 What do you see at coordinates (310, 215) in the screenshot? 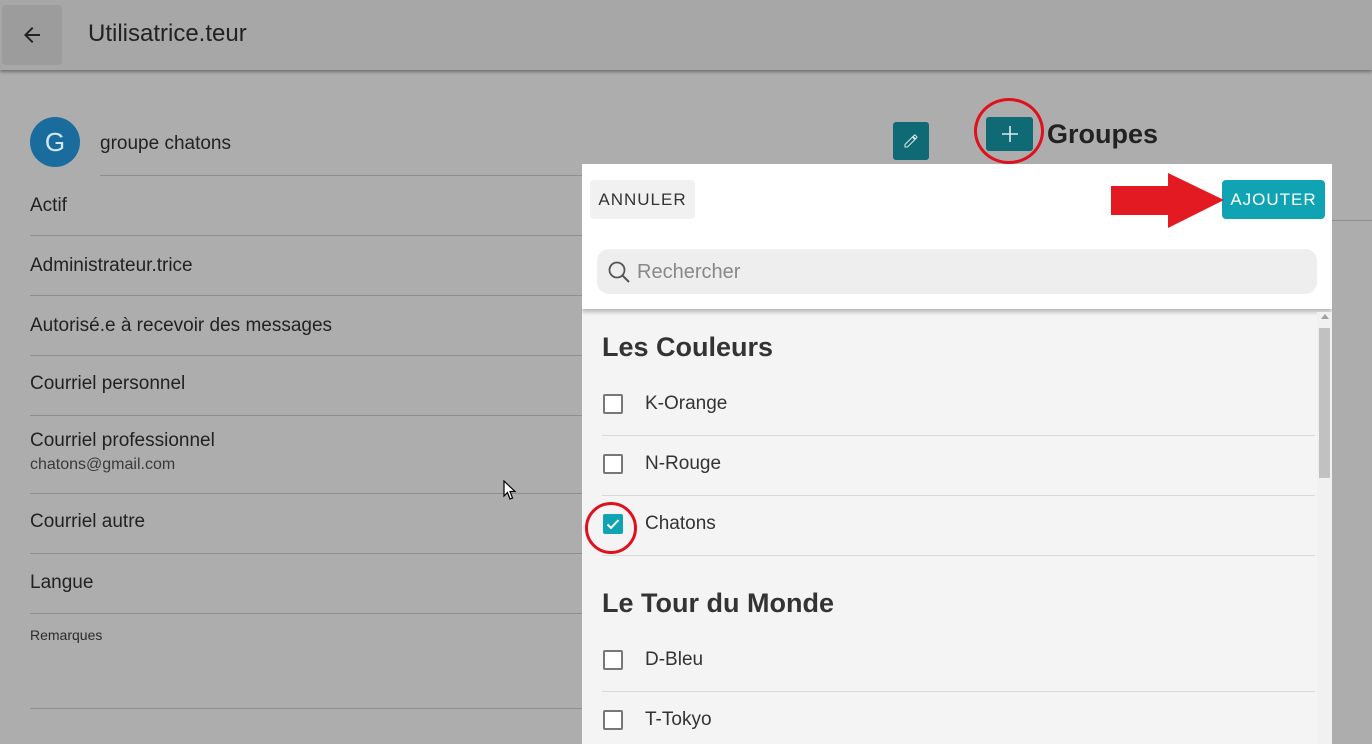
I see `field-actif: Actif` at bounding box center [310, 215].